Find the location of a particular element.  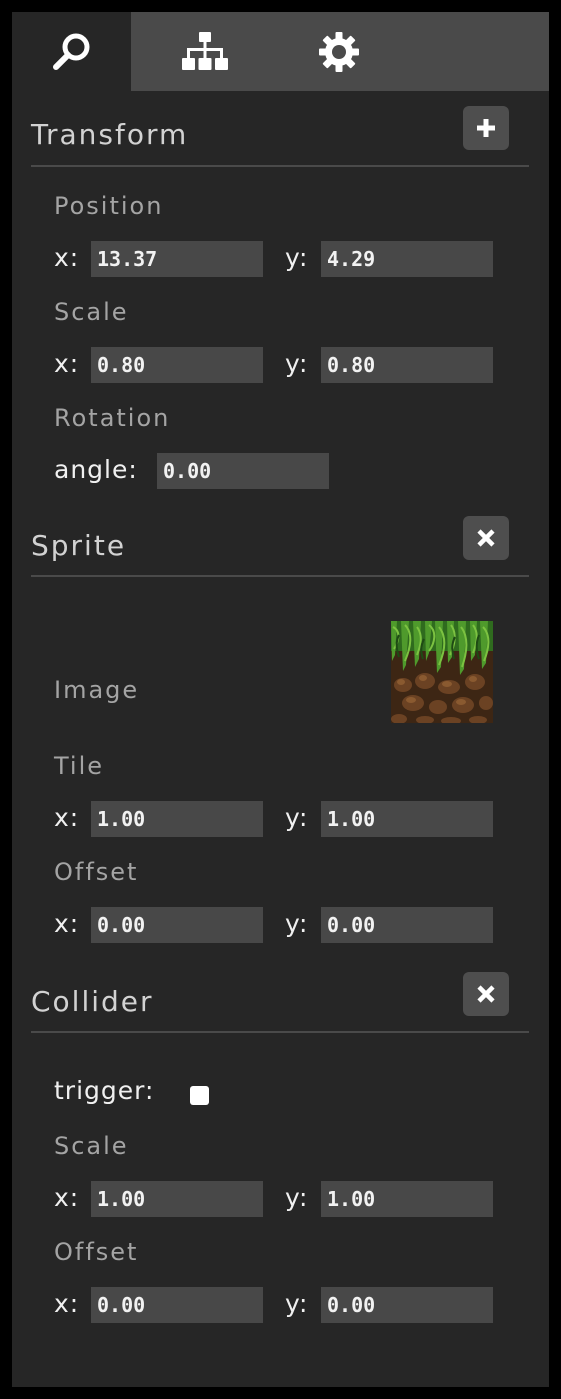

grass-dirt-tile-thumbnail is located at coordinates (442, 673).